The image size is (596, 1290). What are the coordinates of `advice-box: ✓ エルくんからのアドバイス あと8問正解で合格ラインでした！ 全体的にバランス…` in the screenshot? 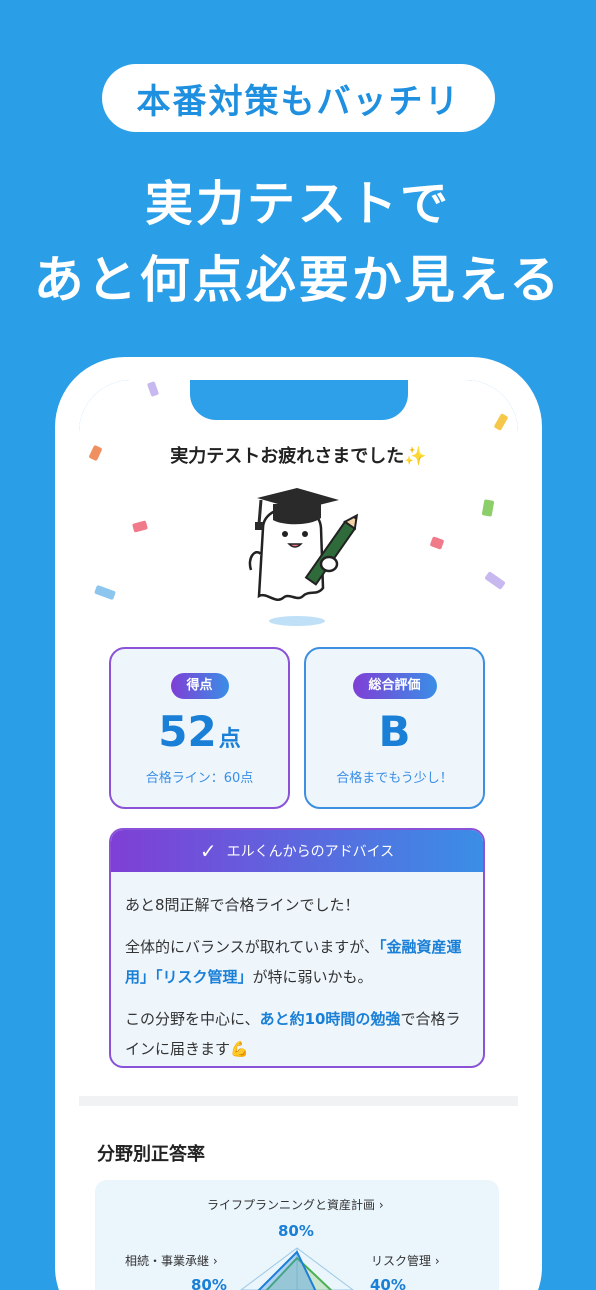 It's located at (297, 948).